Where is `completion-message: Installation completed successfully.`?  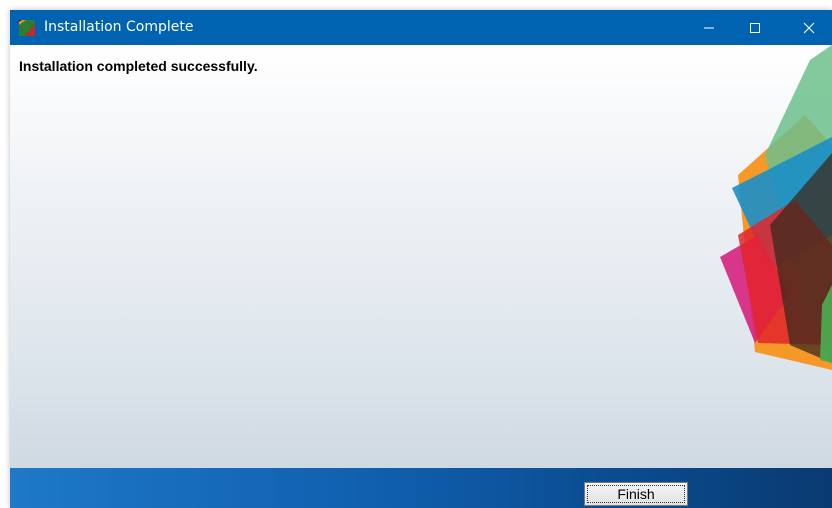
completion-message: Installation completed successfully. is located at coordinates (138, 66).